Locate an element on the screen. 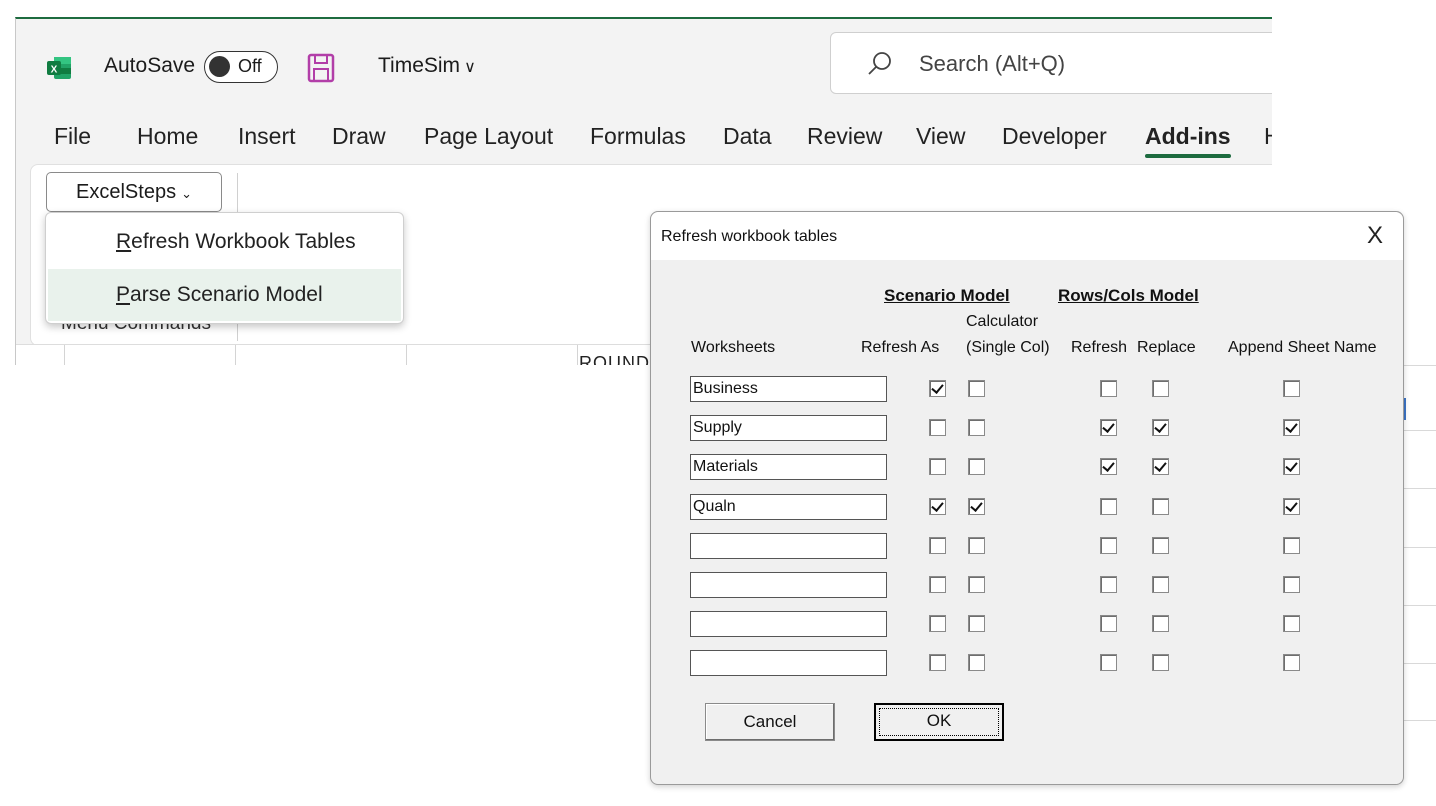 The image size is (1436, 806). search-box: Search (Alt+Q) is located at coordinates (1051, 63).